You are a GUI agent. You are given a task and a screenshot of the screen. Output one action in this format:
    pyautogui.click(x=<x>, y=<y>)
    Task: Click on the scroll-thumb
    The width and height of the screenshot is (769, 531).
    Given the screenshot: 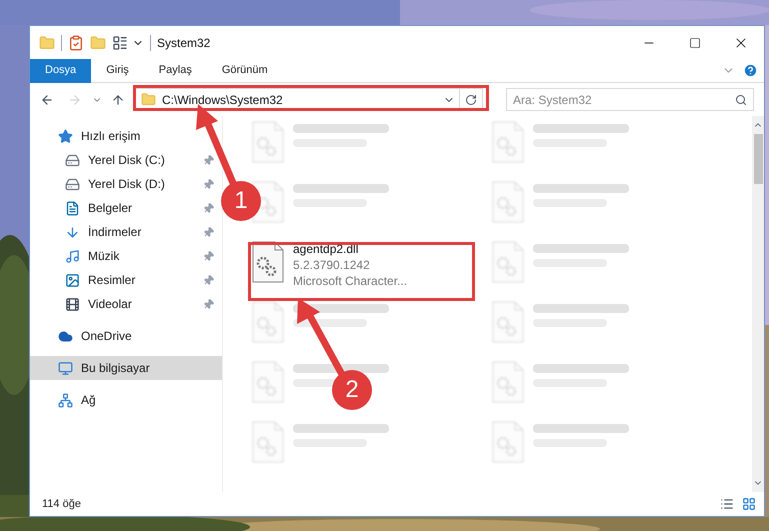 What is the action you would take?
    pyautogui.click(x=758, y=159)
    